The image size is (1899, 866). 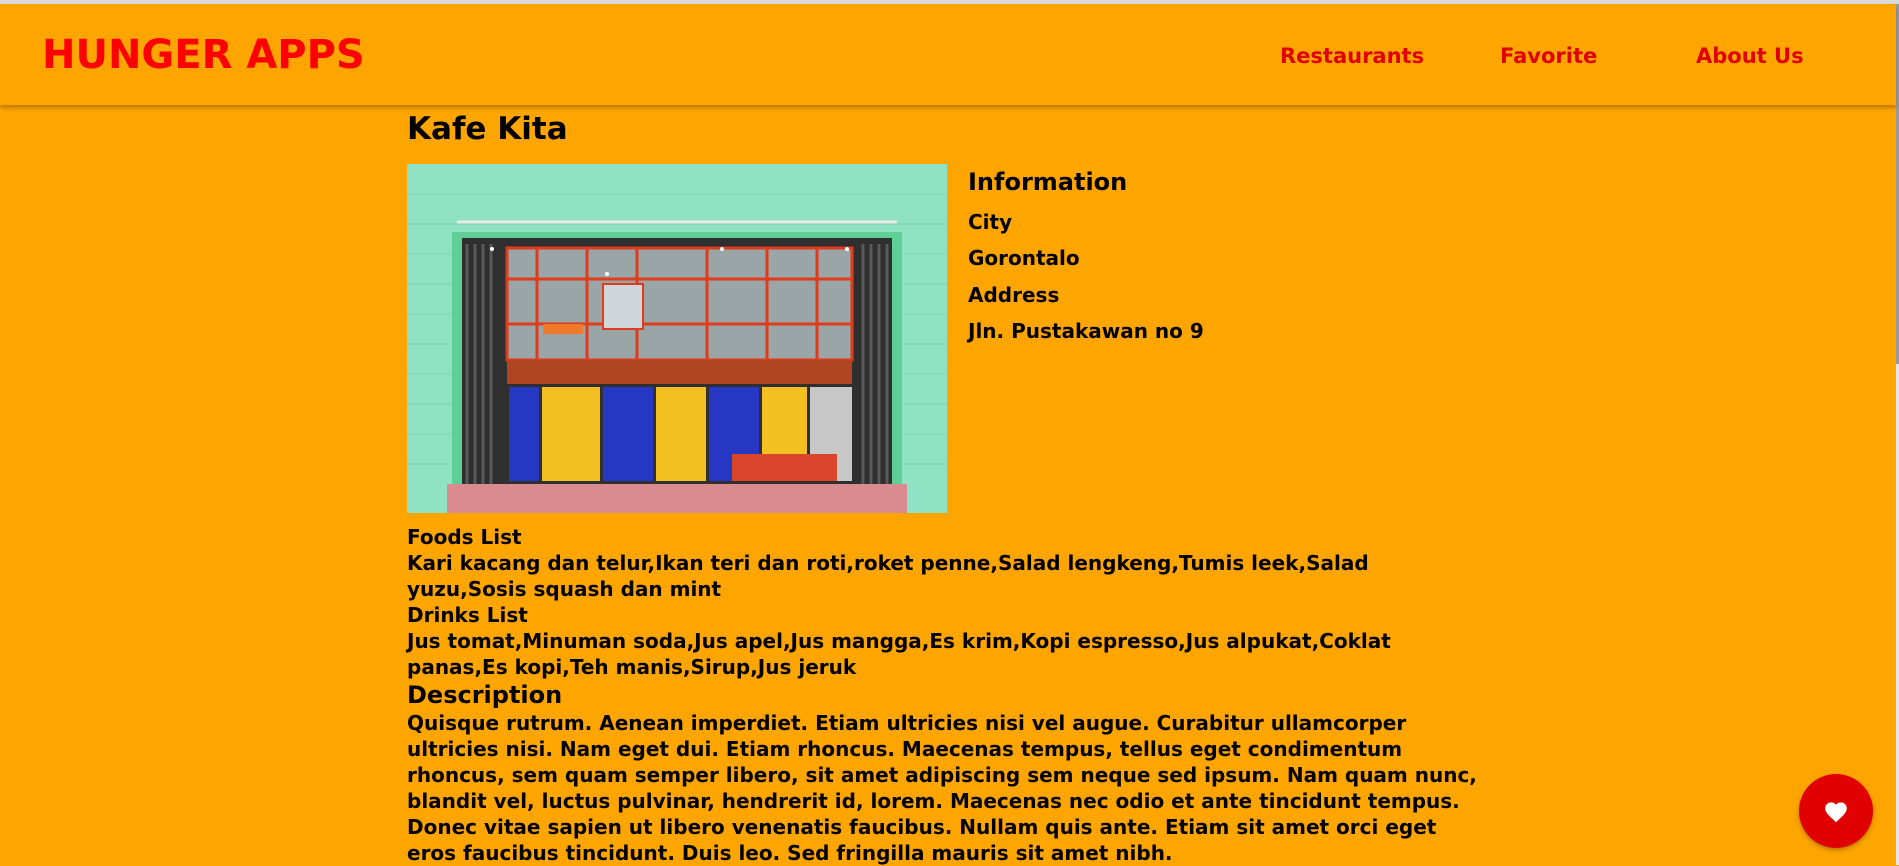 I want to click on address-label: Address, so click(x=1014, y=295).